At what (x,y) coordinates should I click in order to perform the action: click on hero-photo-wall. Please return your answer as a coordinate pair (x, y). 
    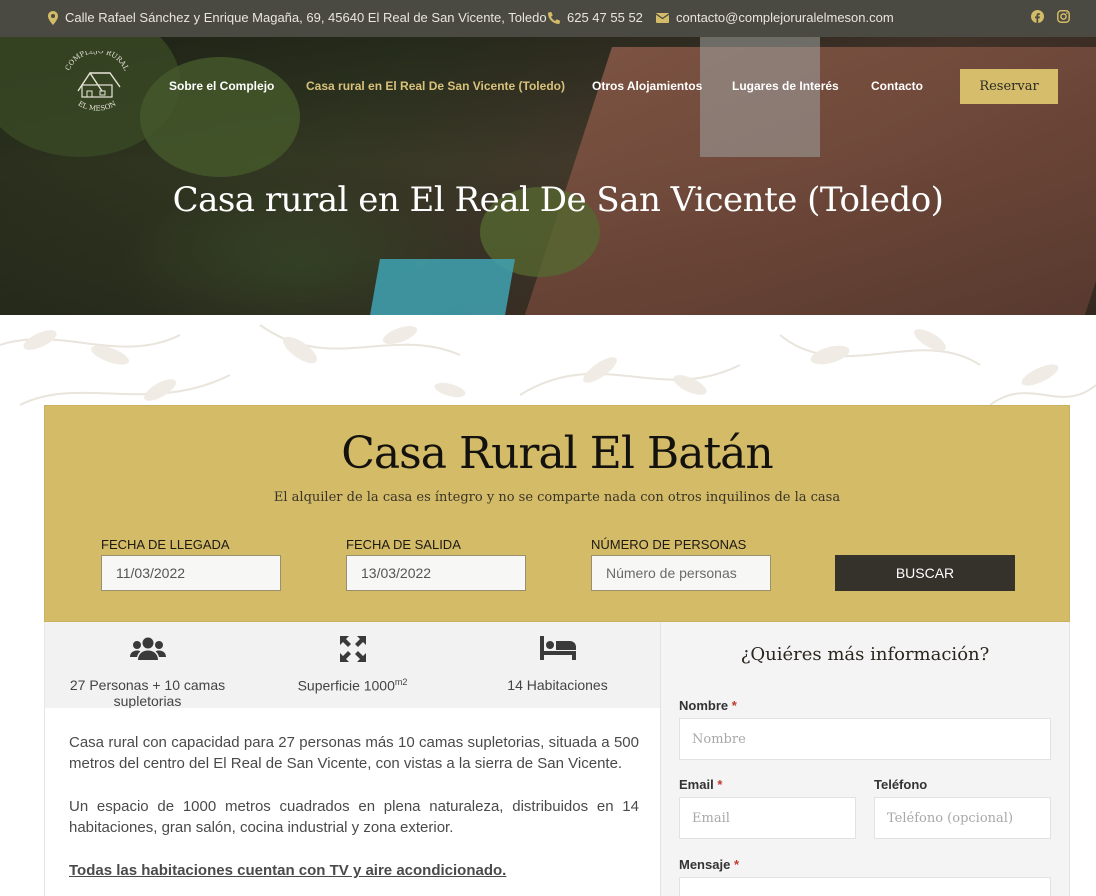
    Looking at the image, I should click on (760, 97).